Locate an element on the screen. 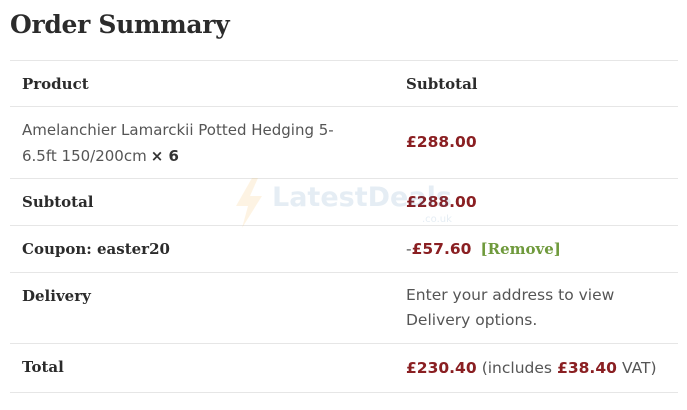 The image size is (687, 410). remove-coupon-link: [Remove] is located at coordinates (521, 249).